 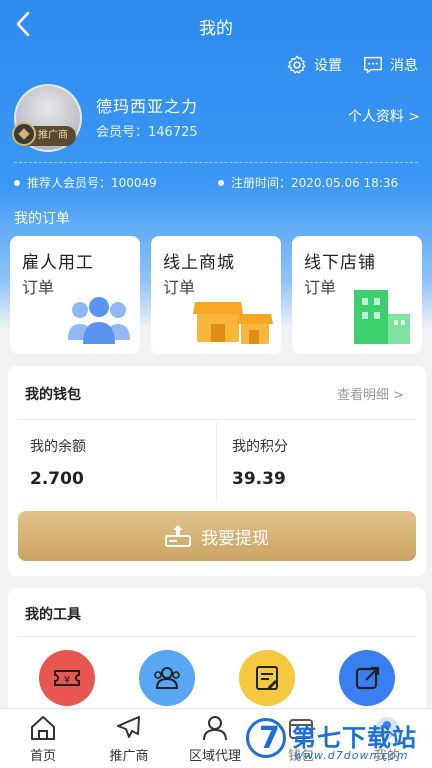 What do you see at coordinates (404, 66) in the screenshot?
I see `messages-label: 消息` at bounding box center [404, 66].